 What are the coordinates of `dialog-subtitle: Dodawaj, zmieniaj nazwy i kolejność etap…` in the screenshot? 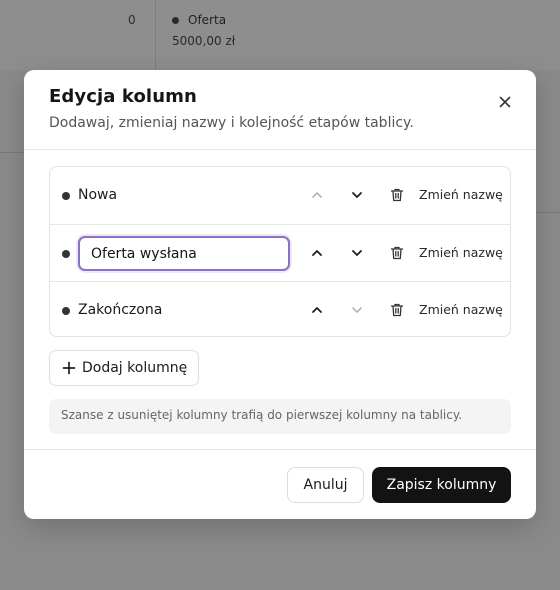 It's located at (231, 123).